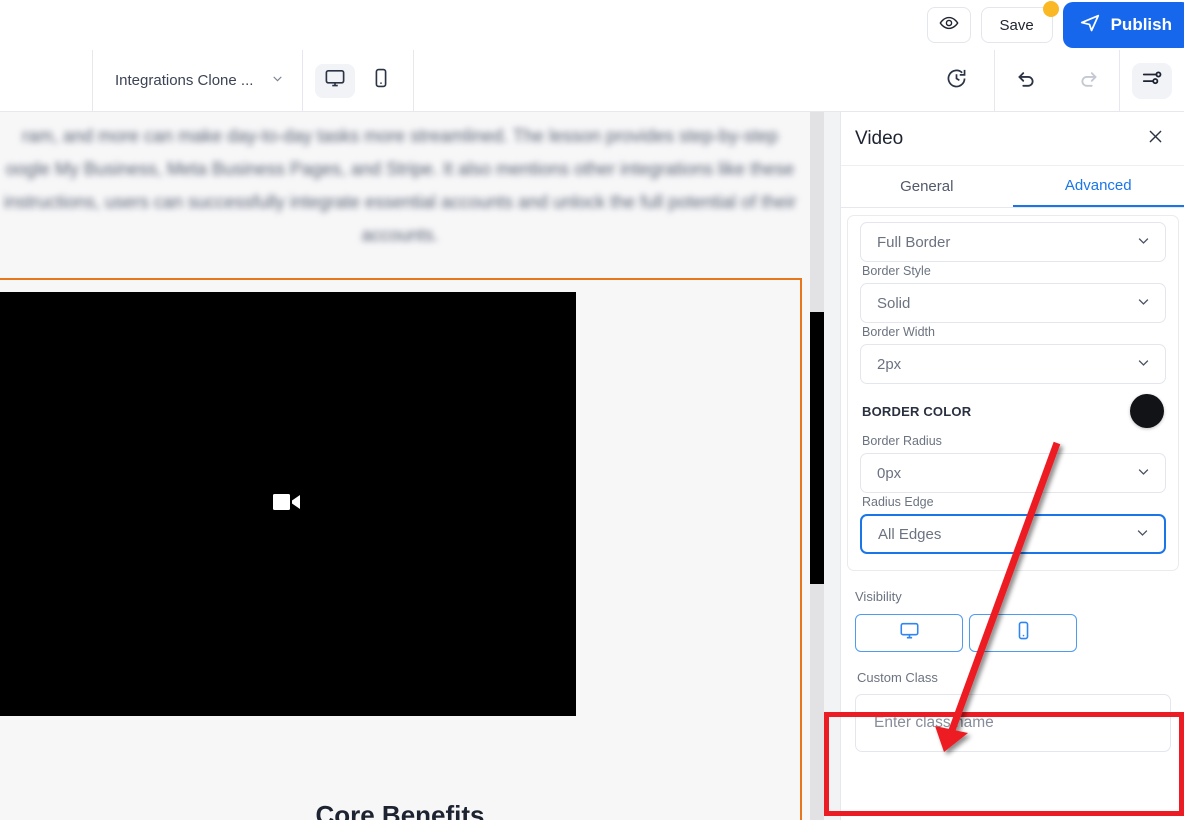 The width and height of the screenshot is (1184, 820). I want to click on custom-class-label: Custom Class, so click(897, 677).